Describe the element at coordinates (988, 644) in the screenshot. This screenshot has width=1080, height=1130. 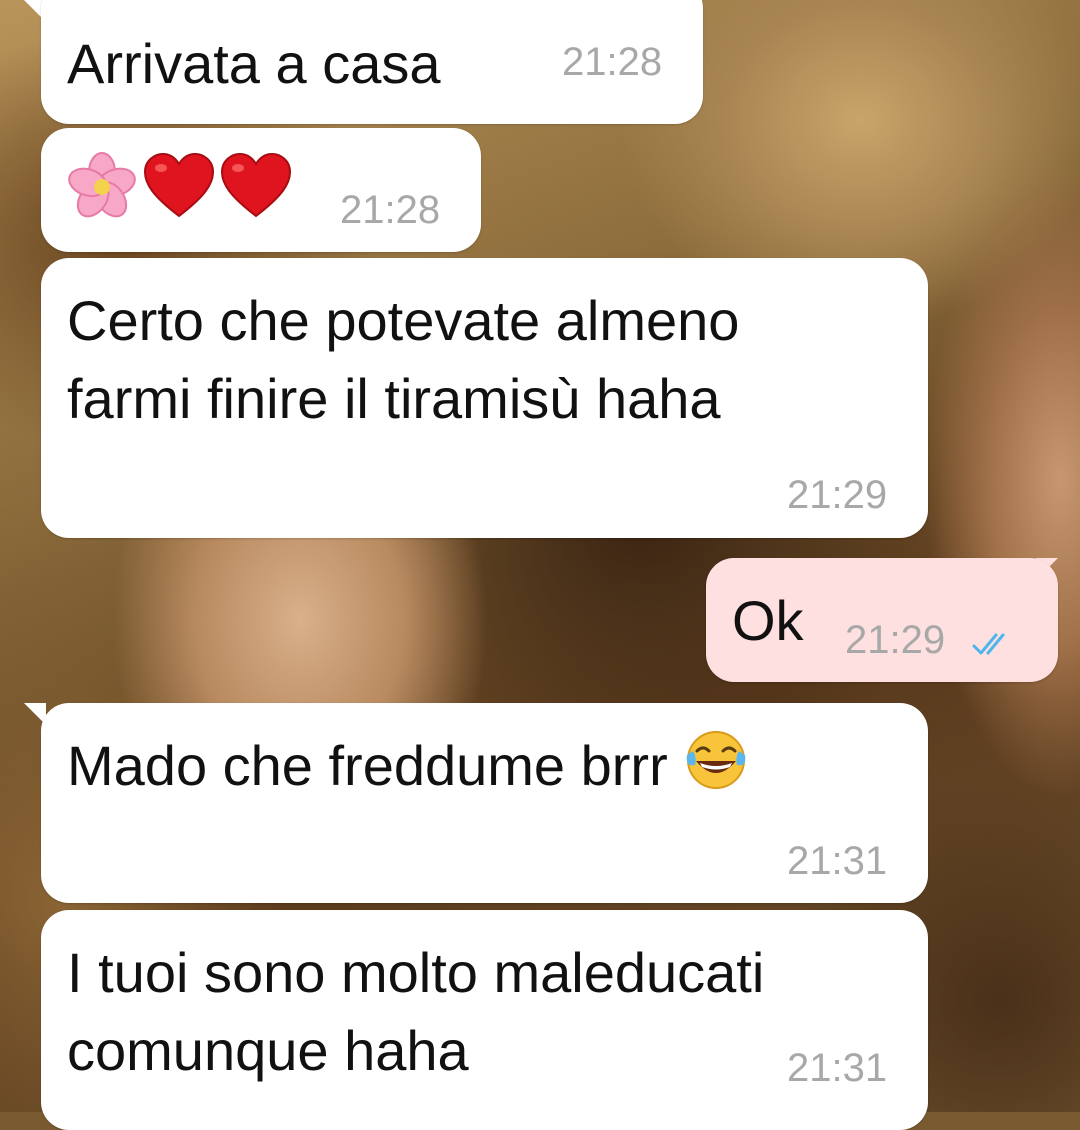
I see `read-receipt-icon` at that location.